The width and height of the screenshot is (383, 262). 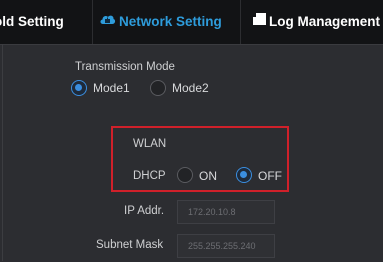 I want to click on ip-addr-field: 172.20.10.8, so click(x=226, y=212).